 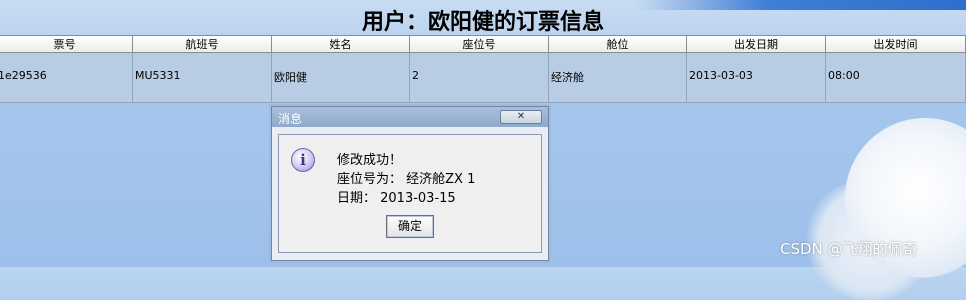 I want to click on cell-departure-date: 2013-03-03, so click(x=756, y=78).